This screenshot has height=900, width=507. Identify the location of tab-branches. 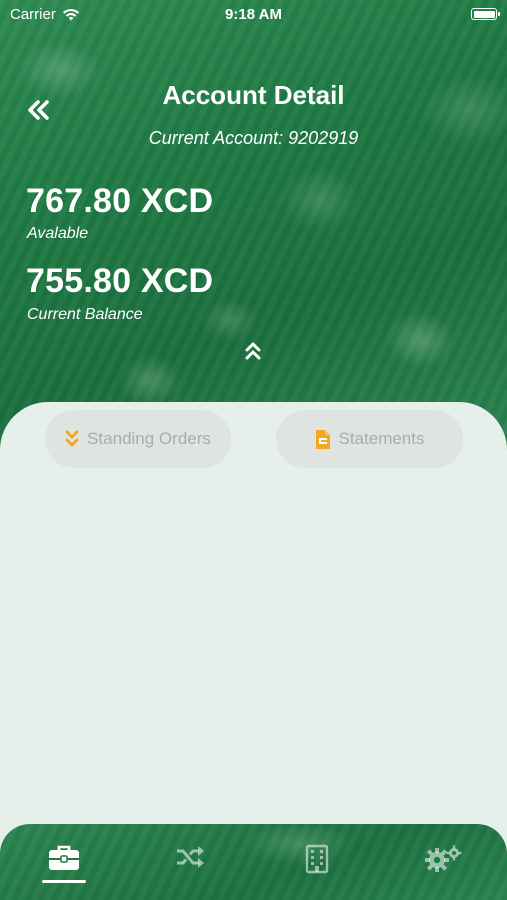
(317, 861).